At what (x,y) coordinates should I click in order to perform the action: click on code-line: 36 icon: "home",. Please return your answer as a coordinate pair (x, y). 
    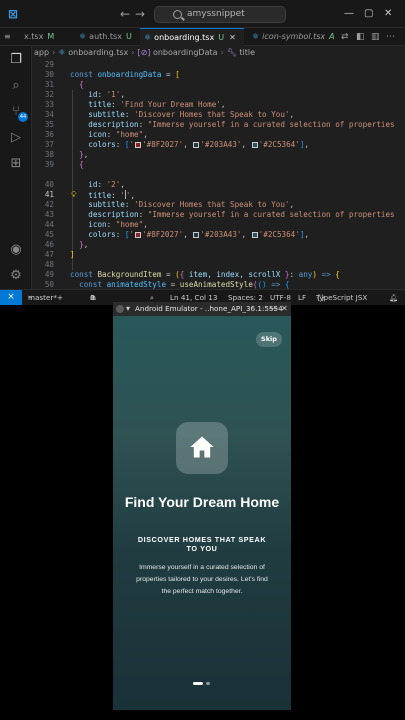
    Looking at the image, I should click on (96, 134).